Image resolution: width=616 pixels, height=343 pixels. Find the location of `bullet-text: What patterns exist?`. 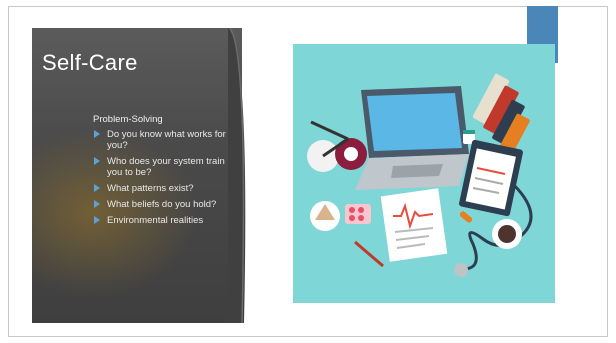

bullet-text: What patterns exist? is located at coordinates (150, 188).